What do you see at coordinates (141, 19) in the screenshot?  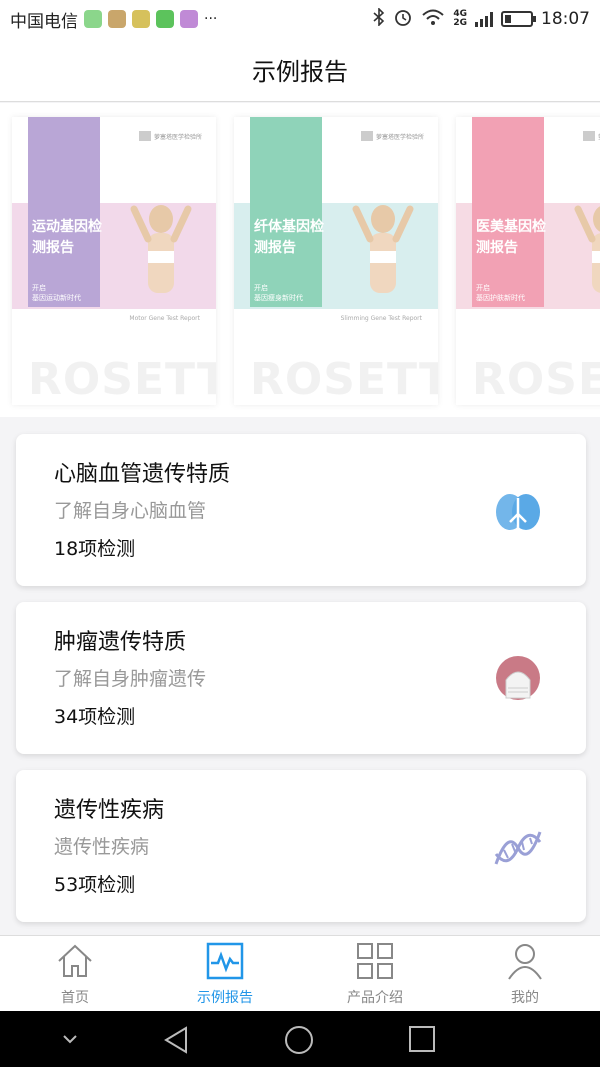 I see `message-icon` at bounding box center [141, 19].